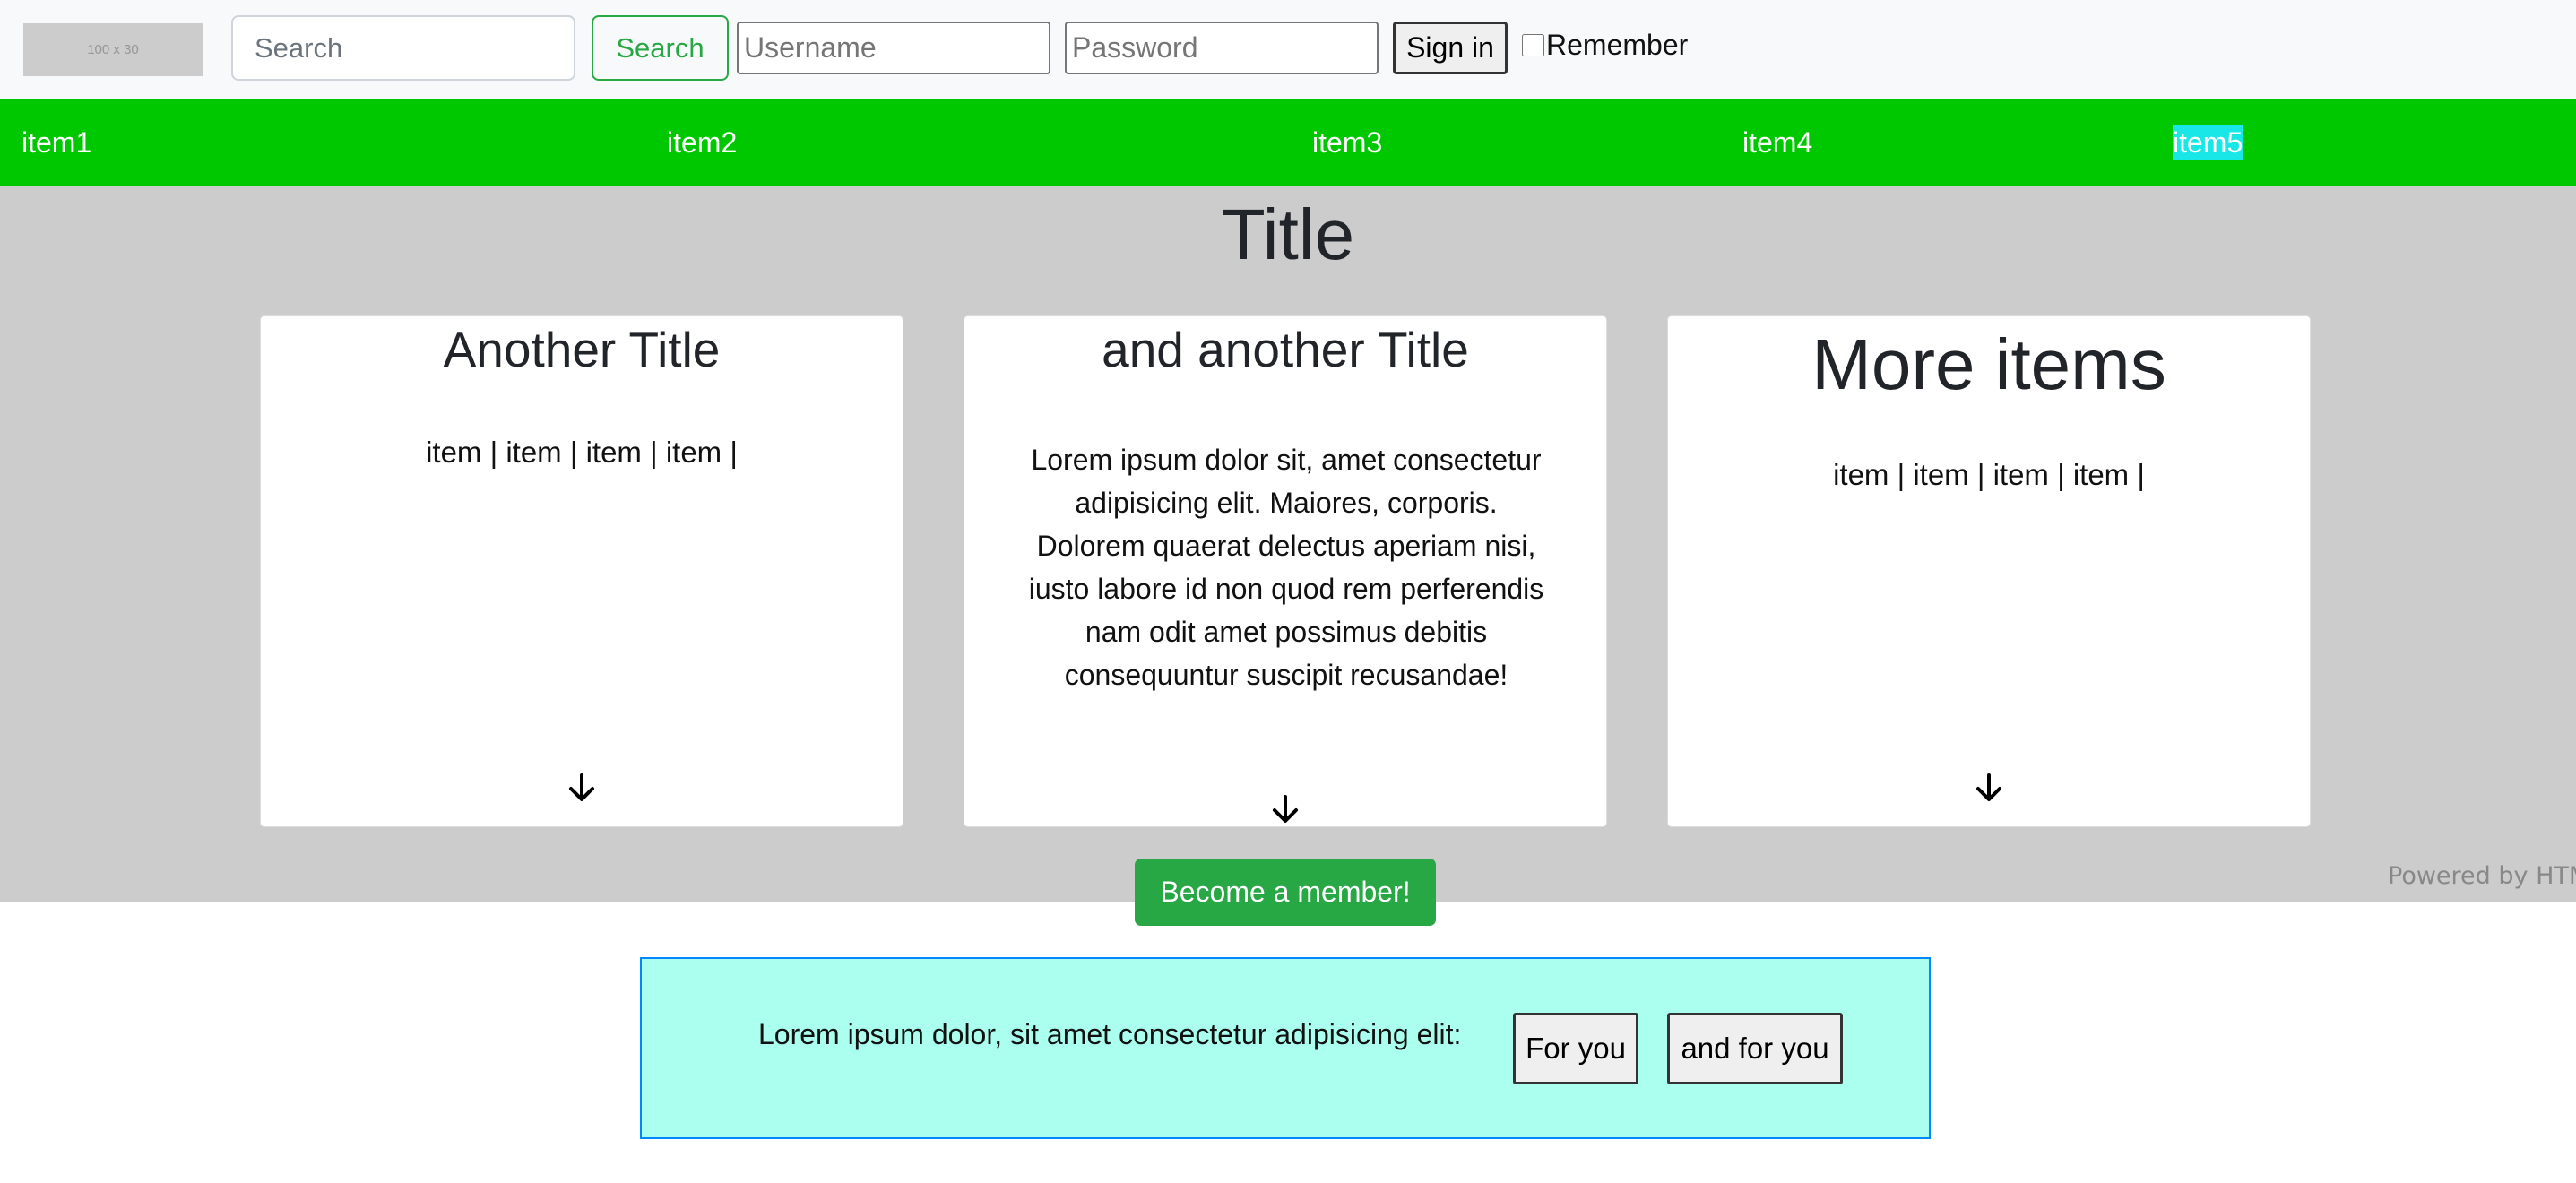 Image resolution: width=2576 pixels, height=1183 pixels. I want to click on nav-item-5: item5, so click(2208, 142).